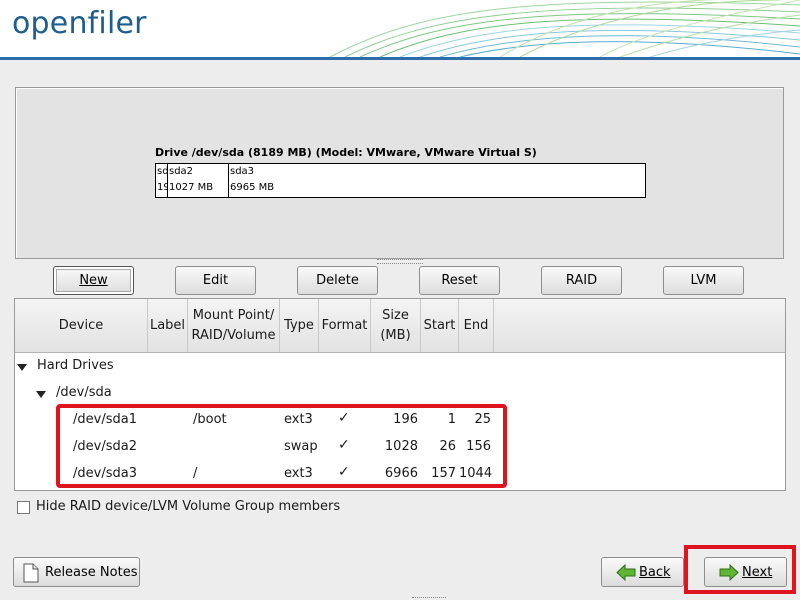 The image size is (800, 600). I want to click on release-notes-button: Release Notes, so click(76, 572).